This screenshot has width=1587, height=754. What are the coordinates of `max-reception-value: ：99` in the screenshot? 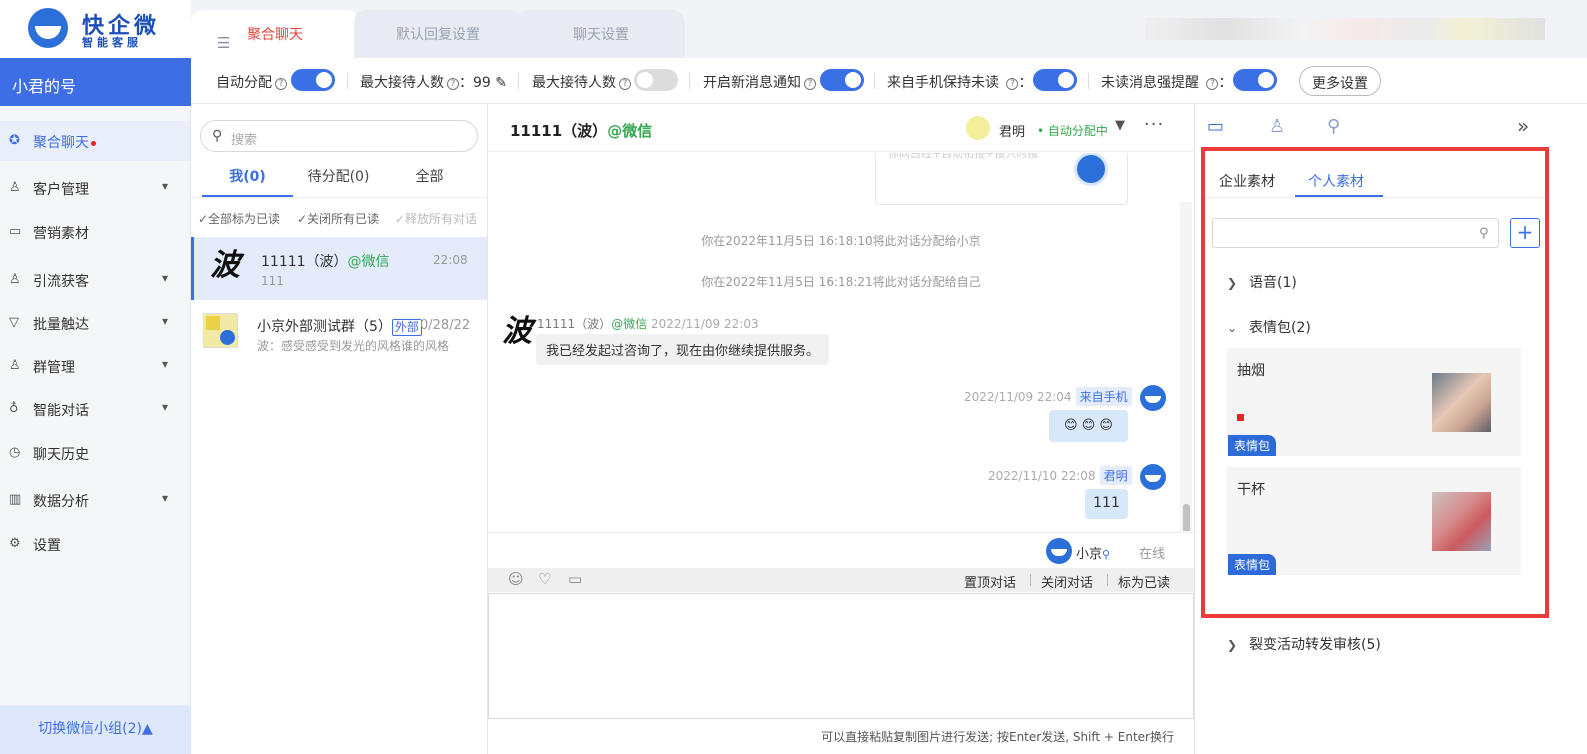 It's located at (475, 83).